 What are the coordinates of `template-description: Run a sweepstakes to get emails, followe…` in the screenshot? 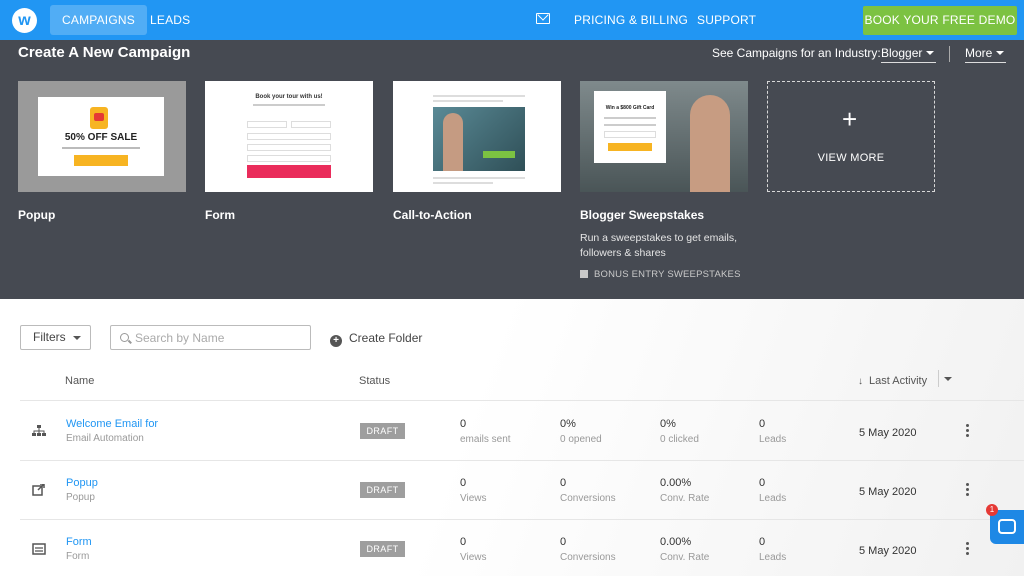 It's located at (658, 245).